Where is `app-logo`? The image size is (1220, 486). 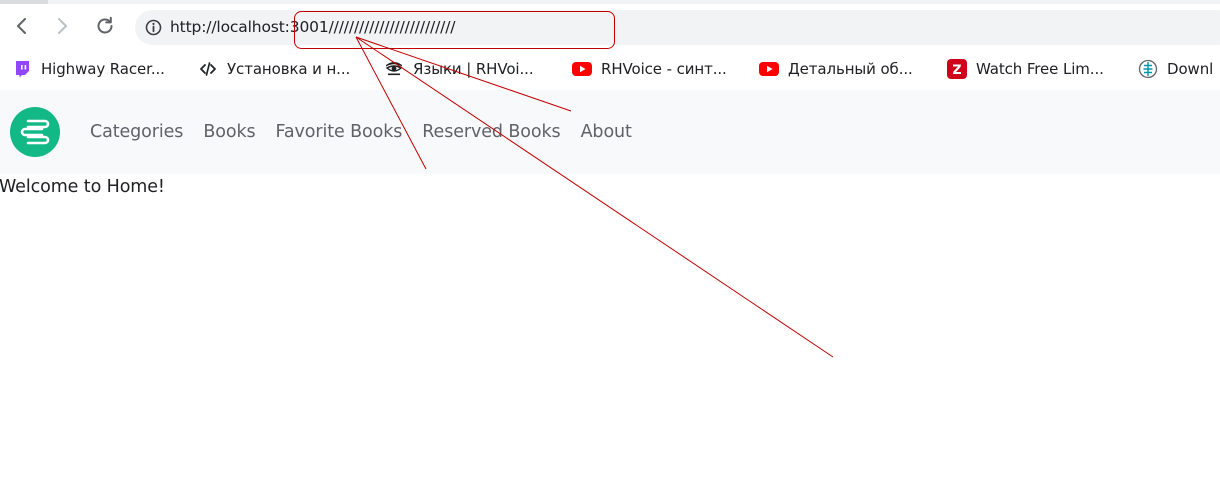
app-logo is located at coordinates (35, 132).